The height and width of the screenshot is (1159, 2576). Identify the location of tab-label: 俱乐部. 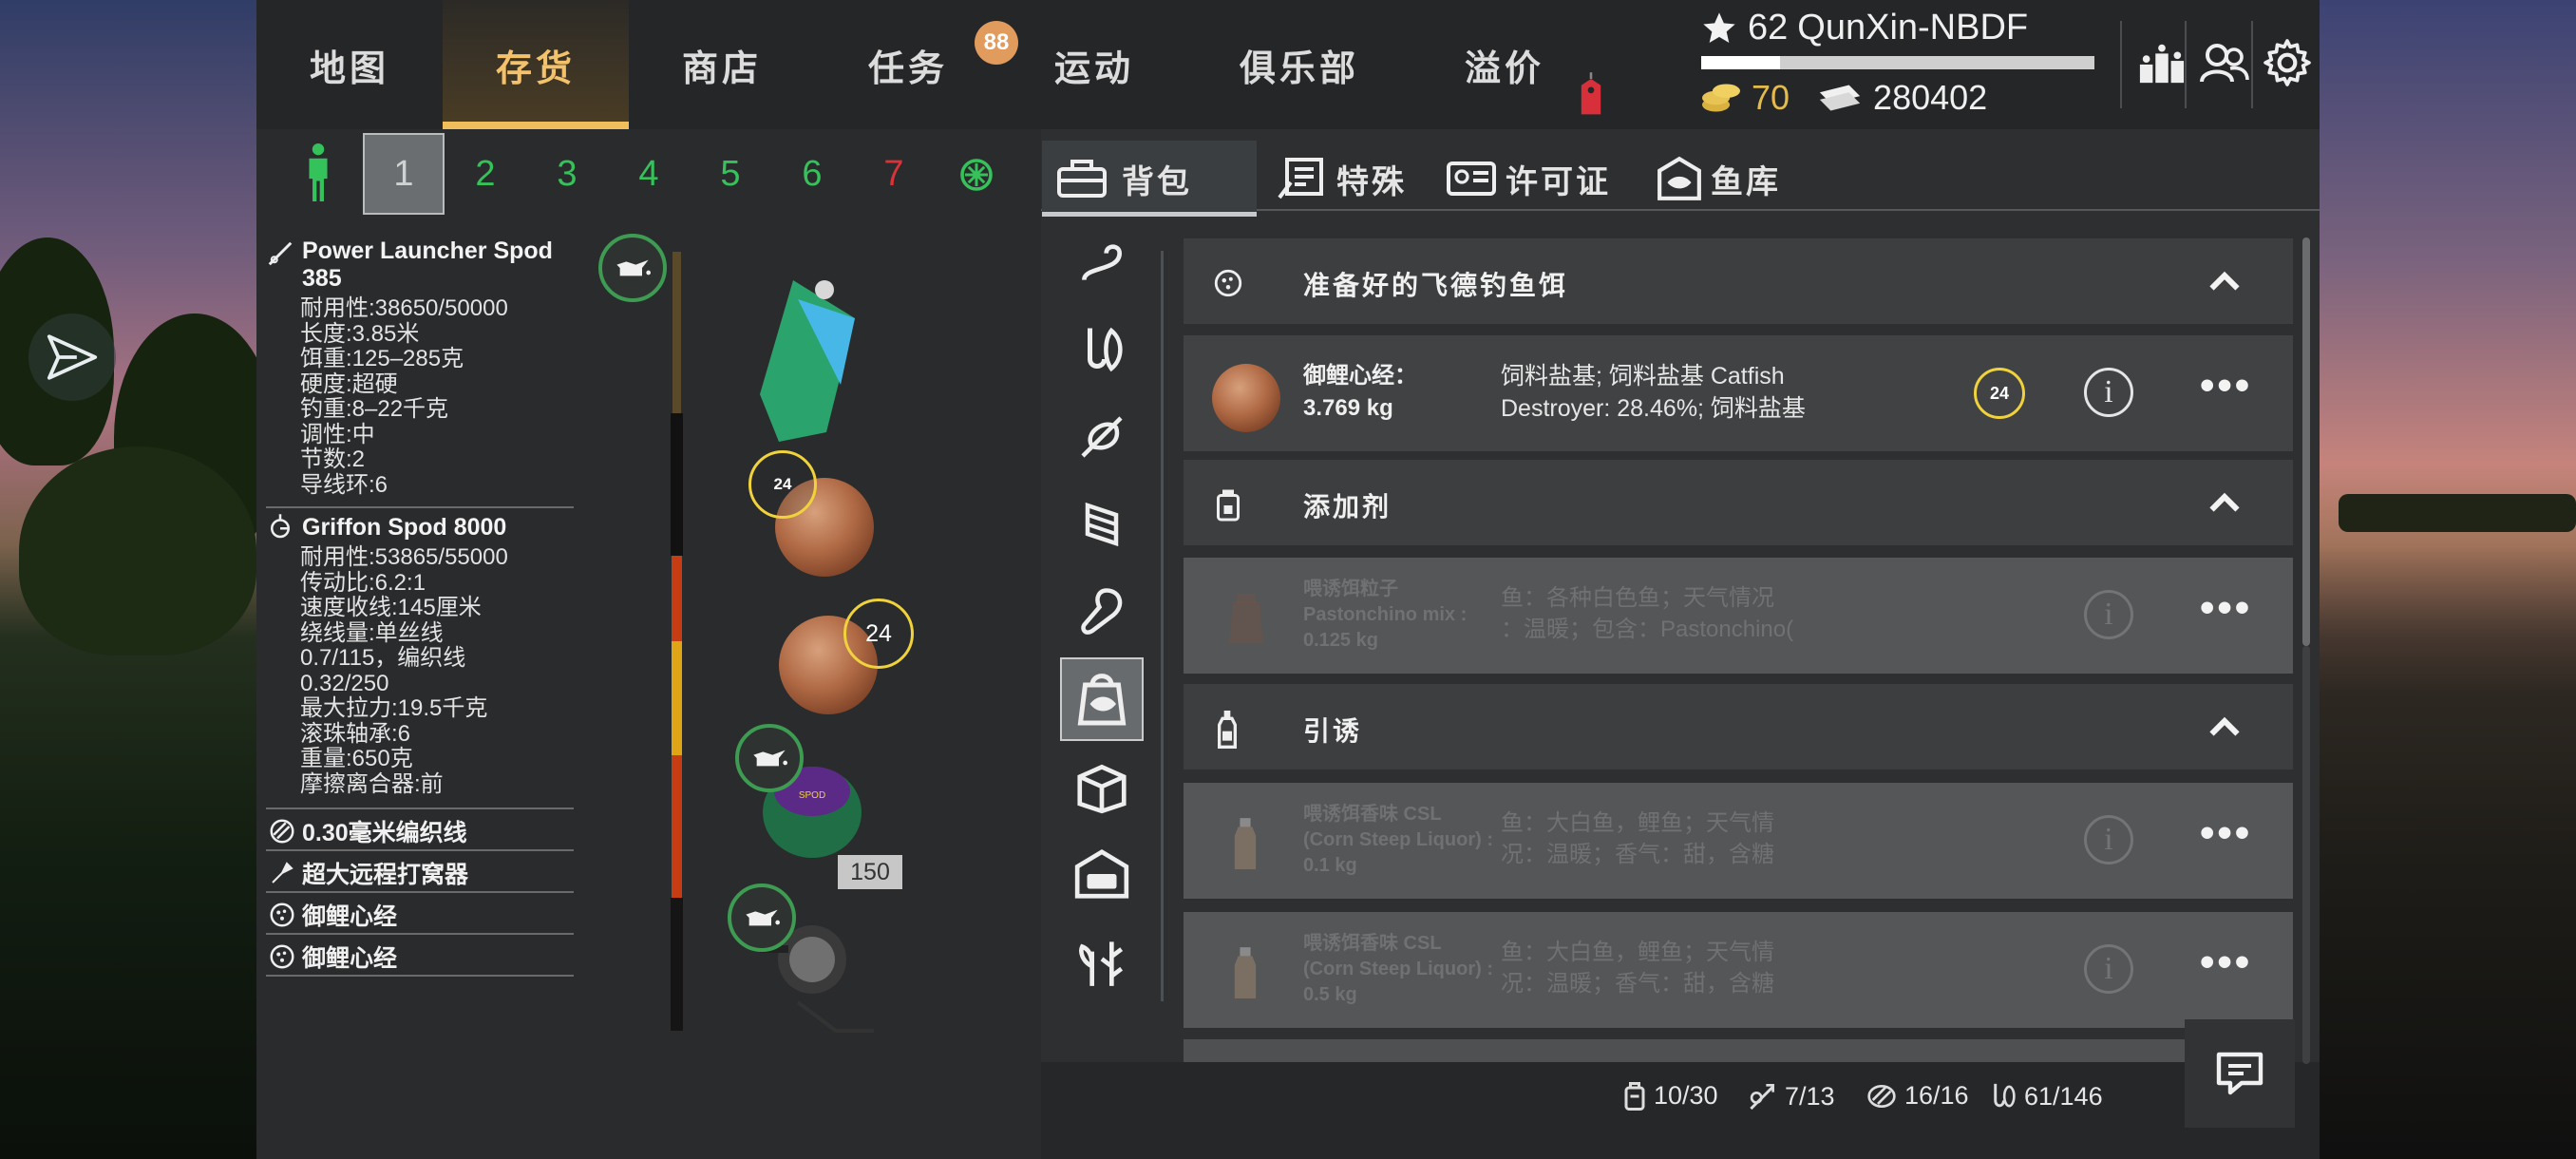
(1299, 68).